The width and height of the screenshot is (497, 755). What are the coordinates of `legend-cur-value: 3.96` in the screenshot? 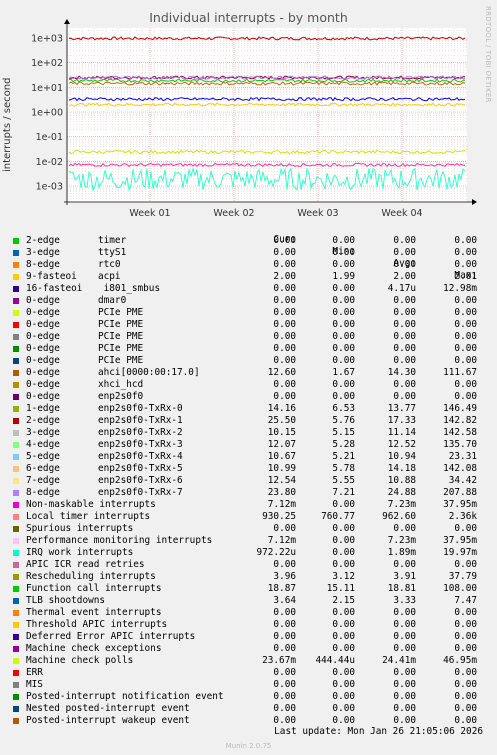 It's located at (284, 576).